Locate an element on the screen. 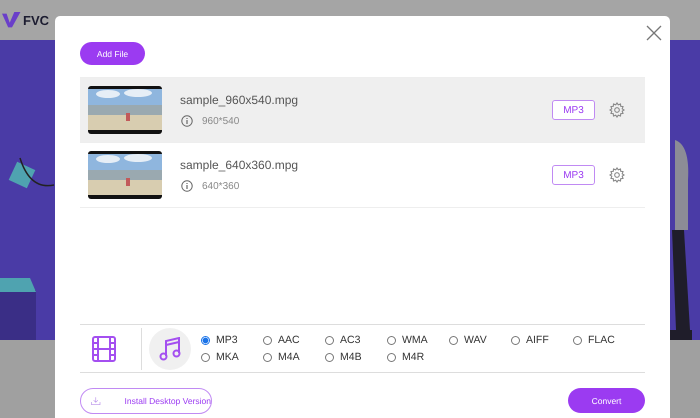 This screenshot has width=700, height=418. format-option: AAC is located at coordinates (294, 340).